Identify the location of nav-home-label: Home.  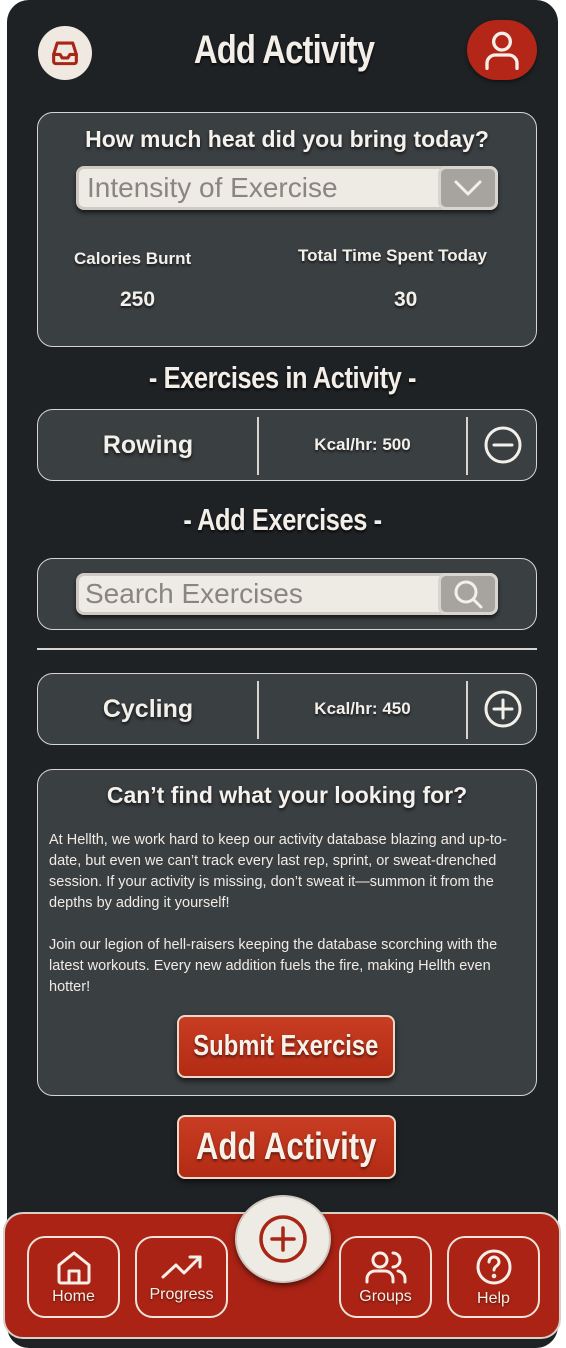
(73, 1296).